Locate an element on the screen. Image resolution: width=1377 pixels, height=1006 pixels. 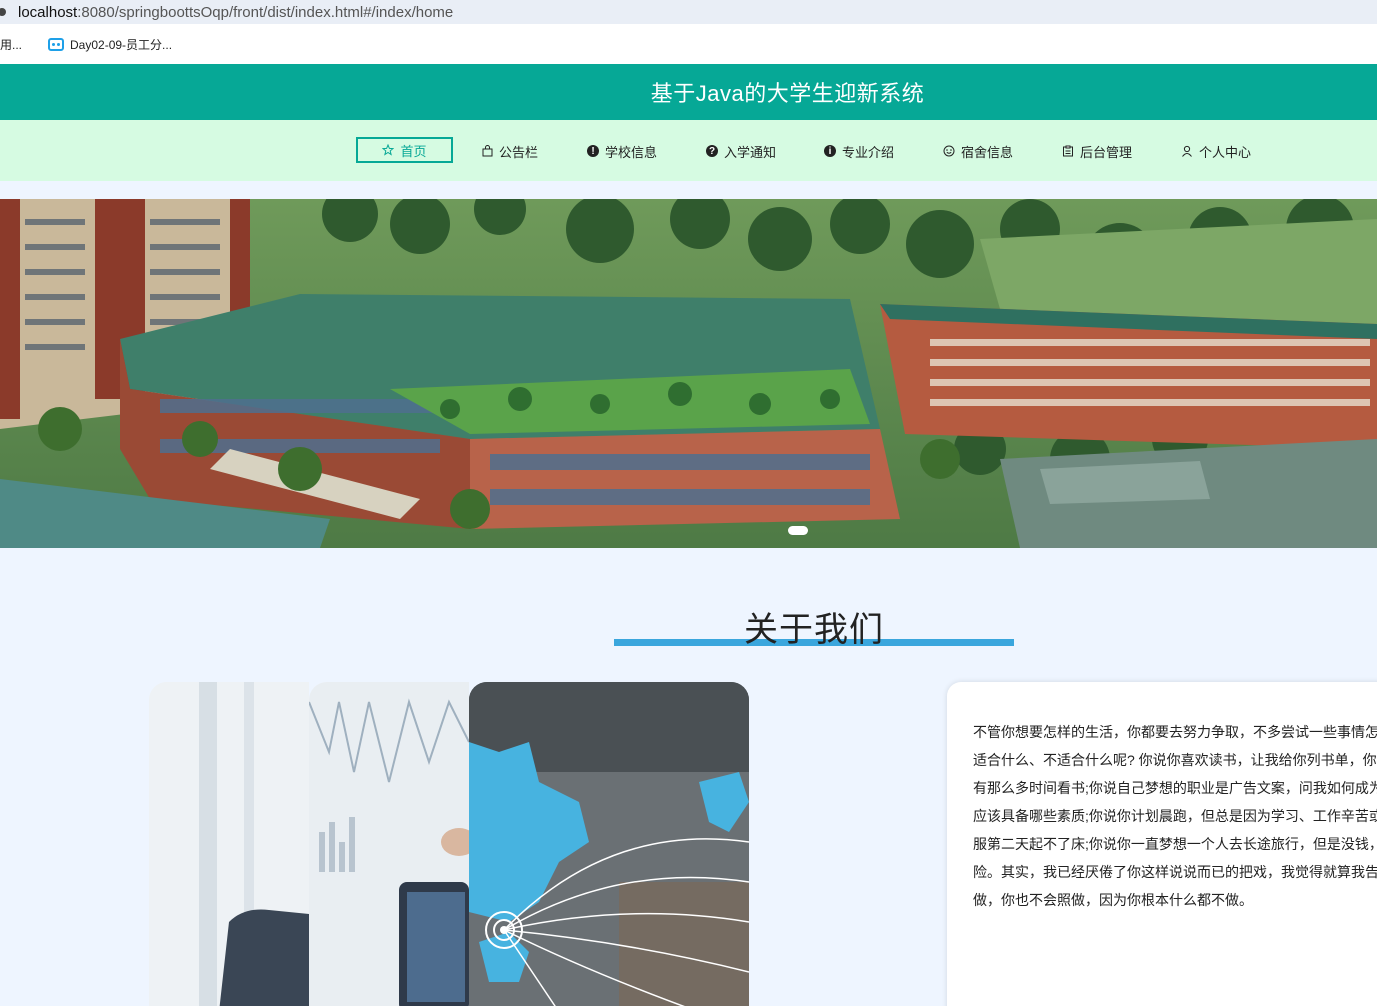
about-image-analytics is located at coordinates (389, 844).